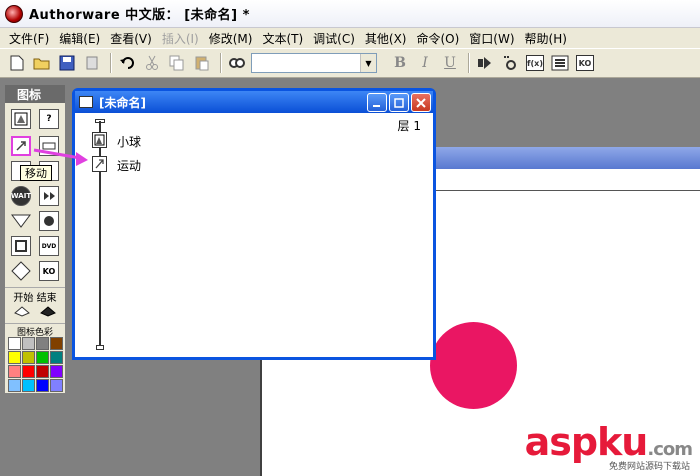  I want to click on drag-arrow-icon, so click(60, 157).